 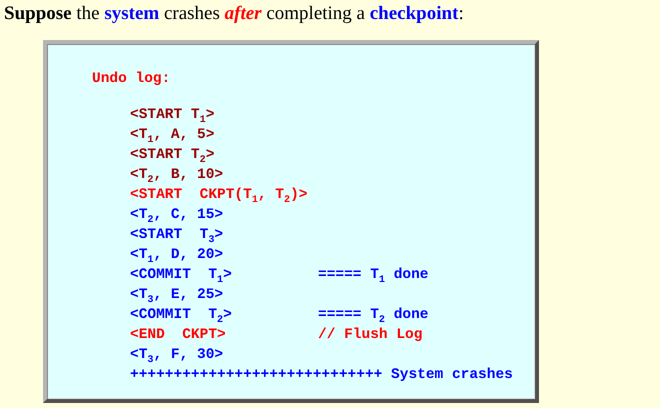 I want to click on log-entry: <T$_{3}$, F, 30>, so click(x=177, y=355).